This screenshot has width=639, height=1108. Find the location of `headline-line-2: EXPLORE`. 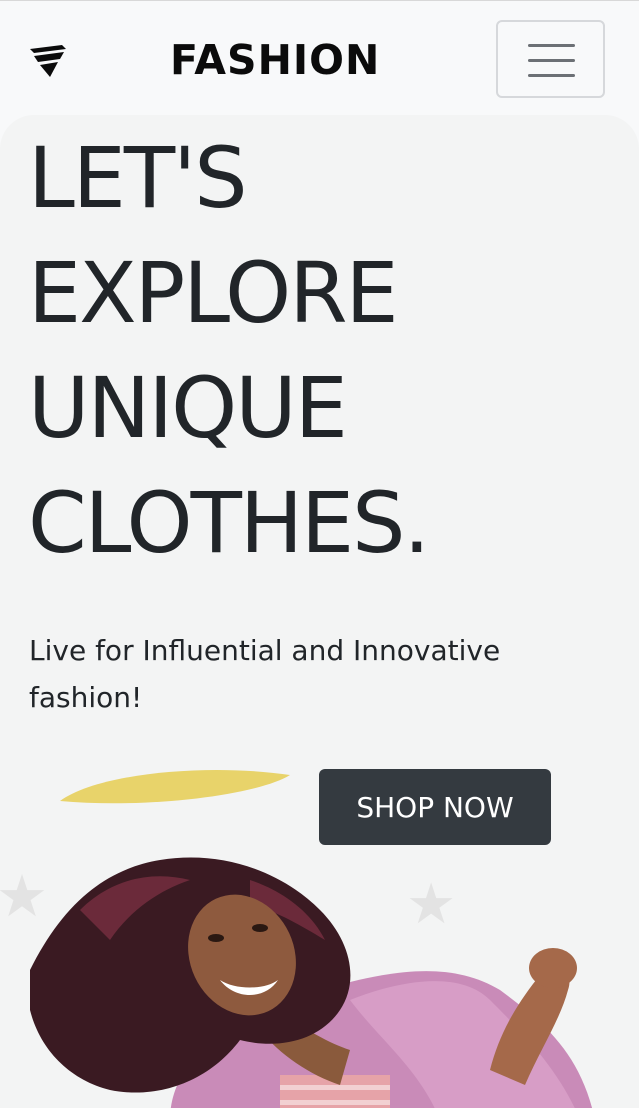

headline-line-2: EXPLORE is located at coordinates (213, 293).